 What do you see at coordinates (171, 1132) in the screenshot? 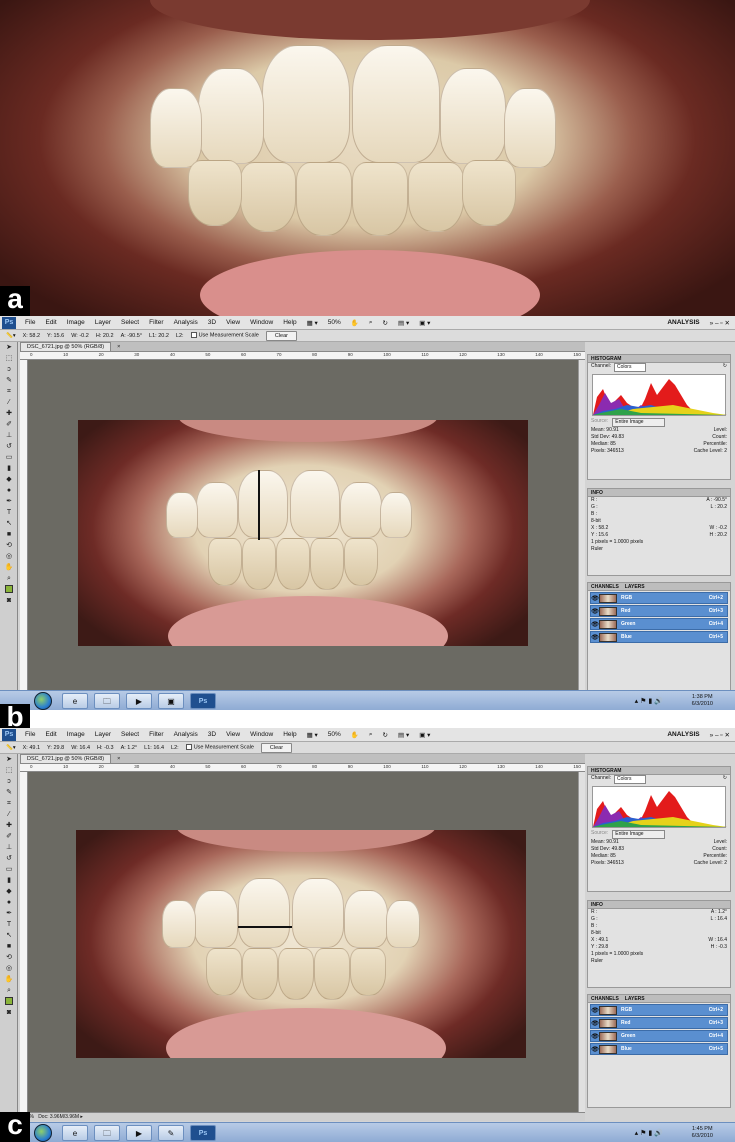
I see `paint-icon: ✎` at bounding box center [171, 1132].